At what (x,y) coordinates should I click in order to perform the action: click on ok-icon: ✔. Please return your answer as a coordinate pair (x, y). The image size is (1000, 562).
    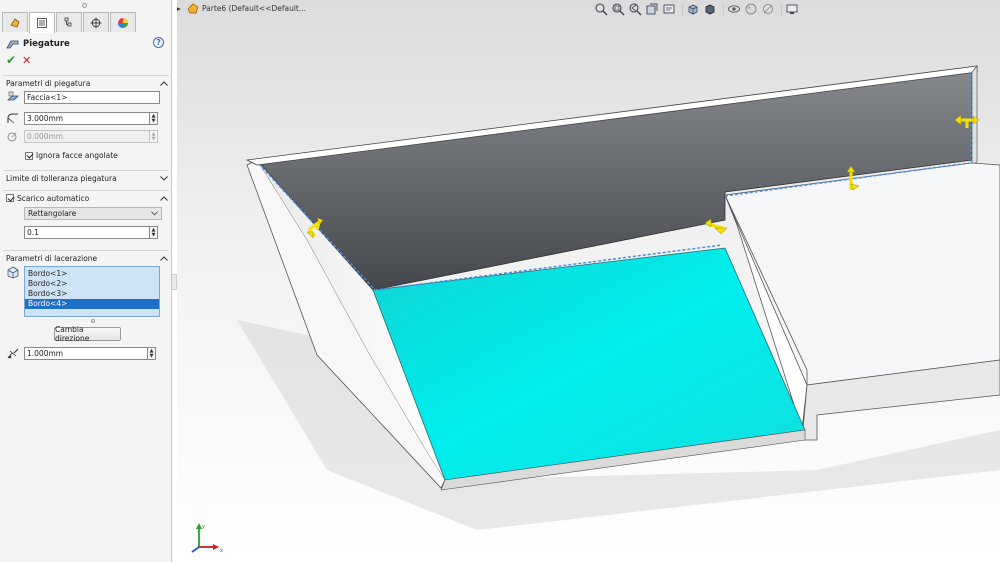
    Looking at the image, I should click on (14, 60).